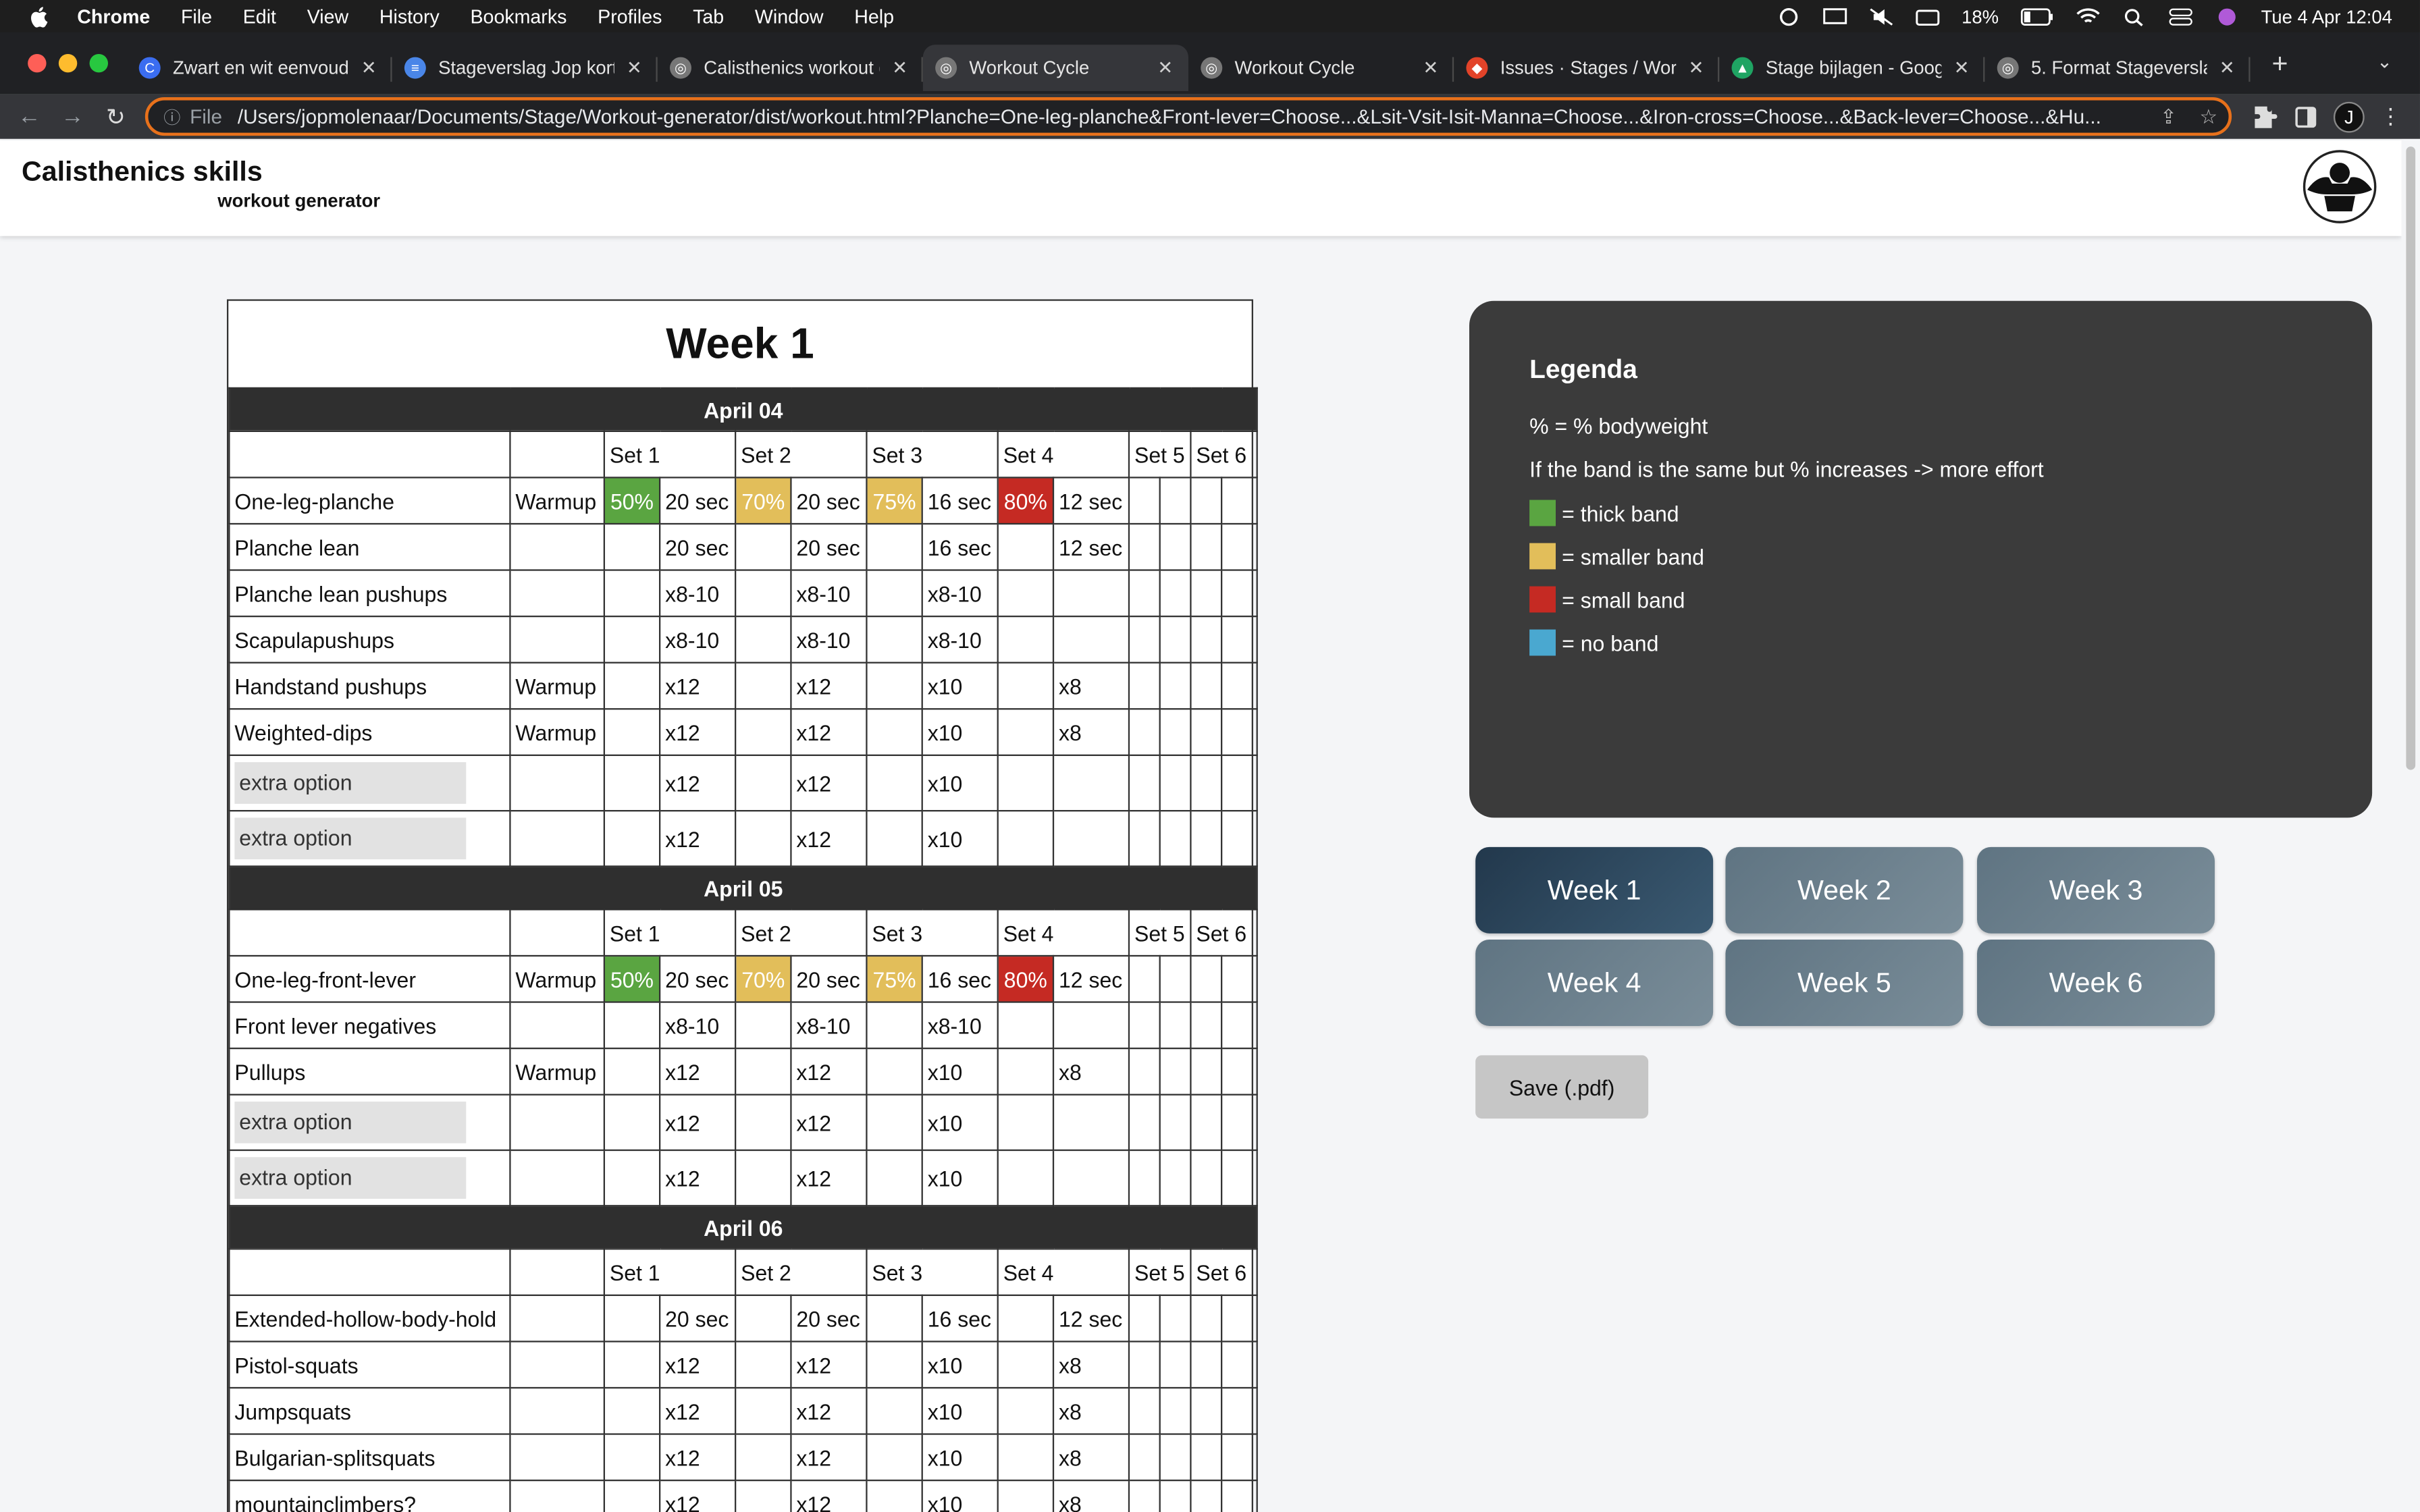 This screenshot has height=1512, width=2420. I want to click on chrome-menu-kebab-icon: ⋮, so click(2391, 116).